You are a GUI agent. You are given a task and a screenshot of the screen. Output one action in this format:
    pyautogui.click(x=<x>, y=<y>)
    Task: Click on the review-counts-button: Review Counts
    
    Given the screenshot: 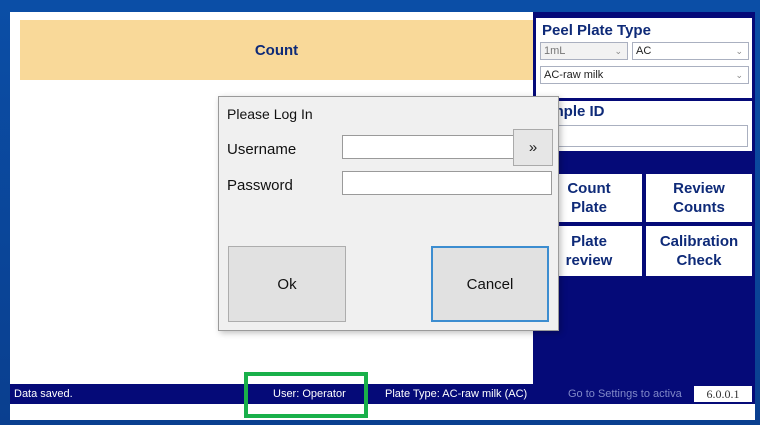 What is the action you would take?
    pyautogui.click(x=699, y=198)
    